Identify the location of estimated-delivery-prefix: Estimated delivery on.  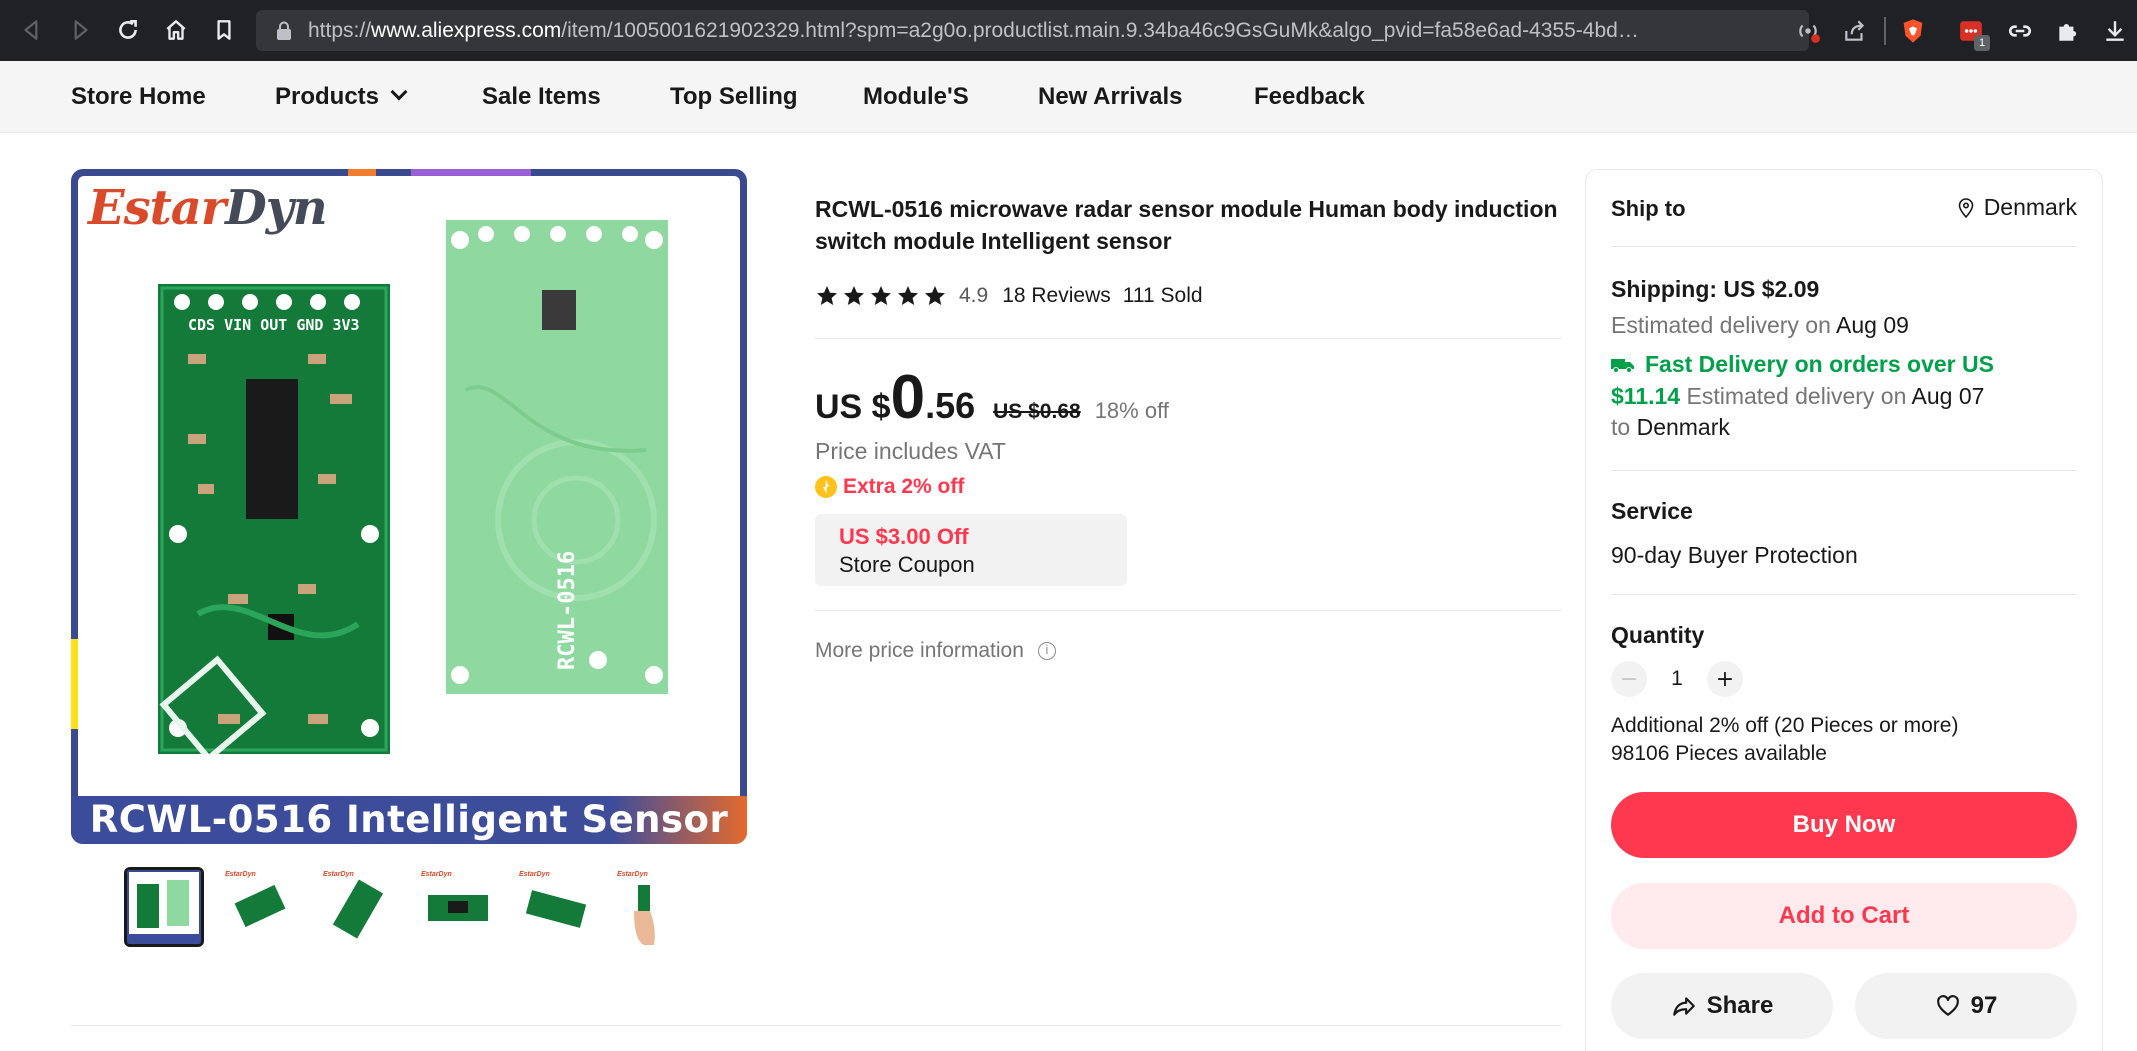
(1721, 325).